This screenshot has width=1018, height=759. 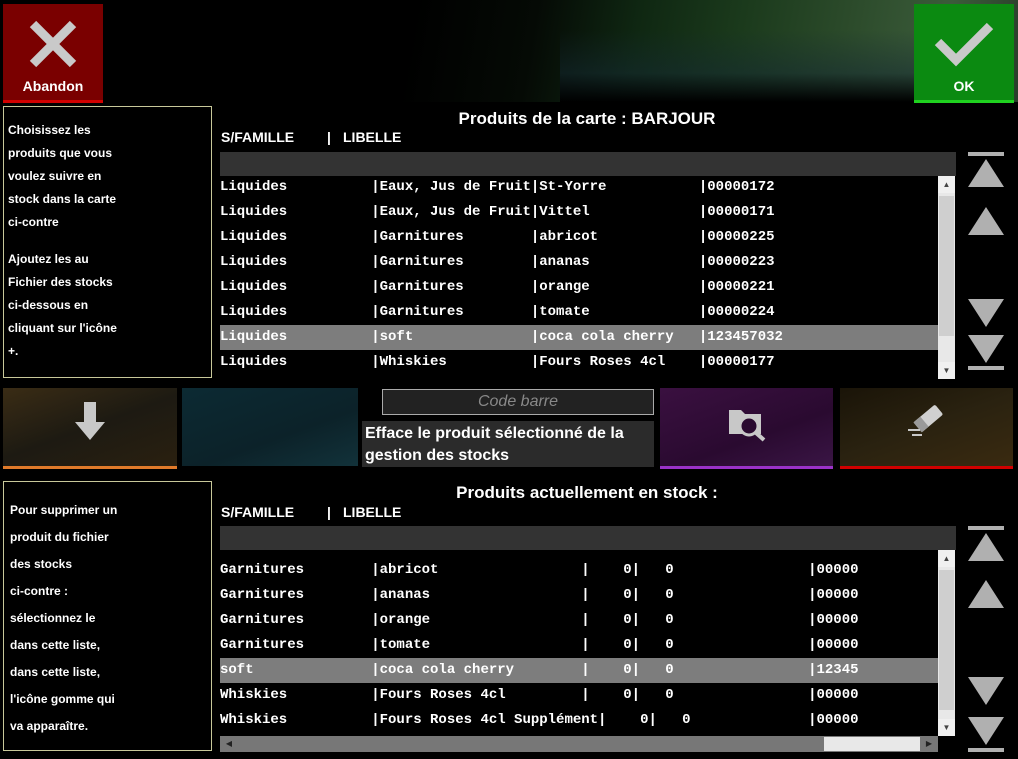 I want to click on instruction-line: produit du fichier, so click(x=59, y=537).